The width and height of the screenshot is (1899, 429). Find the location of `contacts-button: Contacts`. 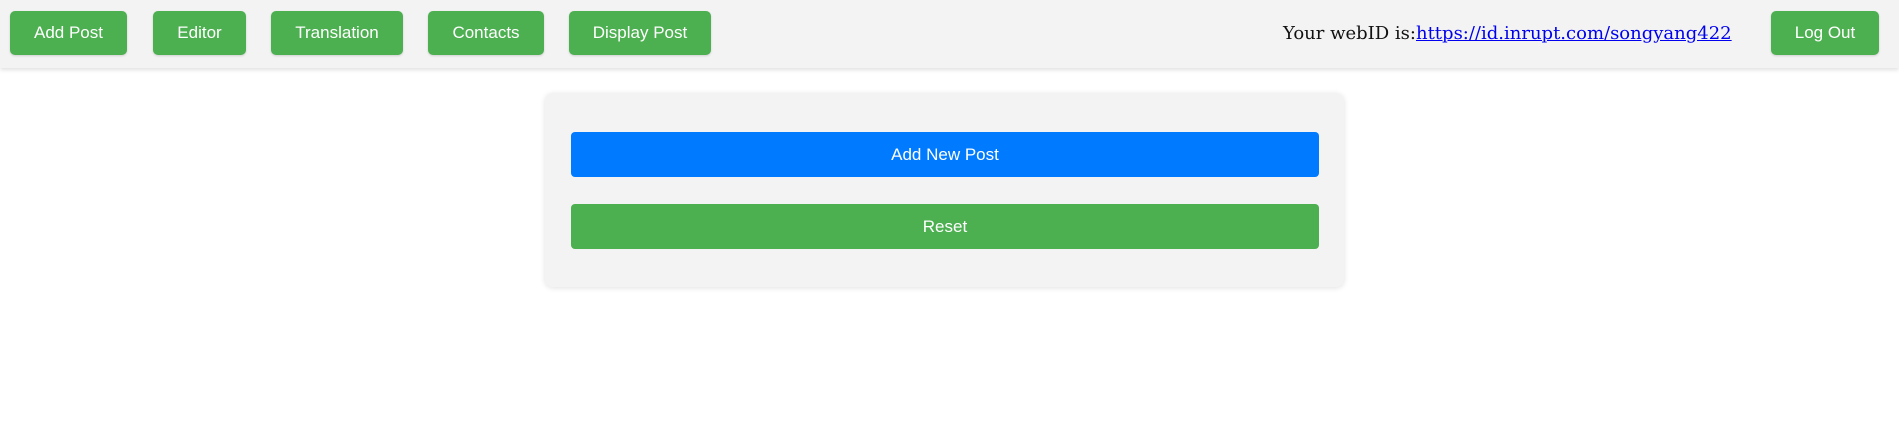

contacts-button: Contacts is located at coordinates (486, 33).